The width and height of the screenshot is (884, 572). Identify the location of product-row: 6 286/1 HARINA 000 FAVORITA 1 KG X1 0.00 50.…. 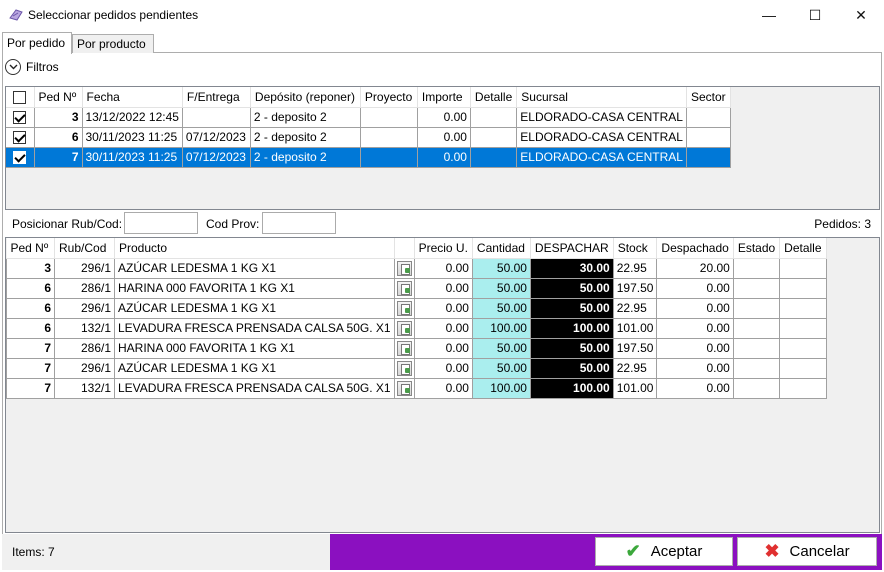
(416, 288).